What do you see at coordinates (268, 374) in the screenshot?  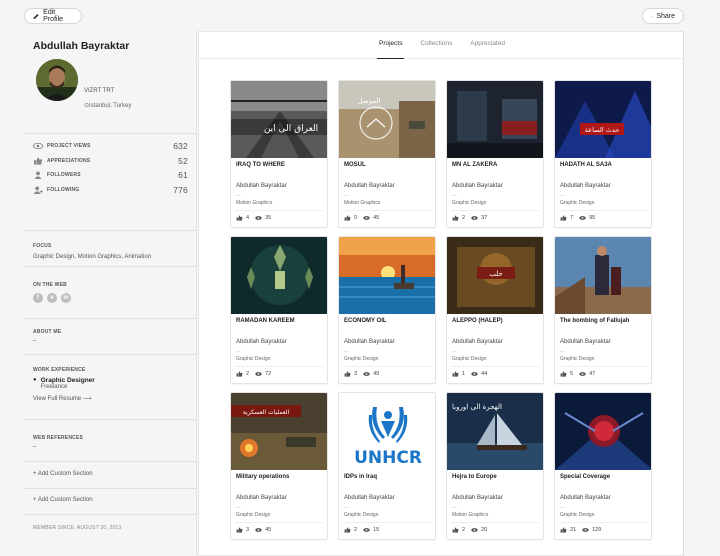 I see `view-count: 72` at bounding box center [268, 374].